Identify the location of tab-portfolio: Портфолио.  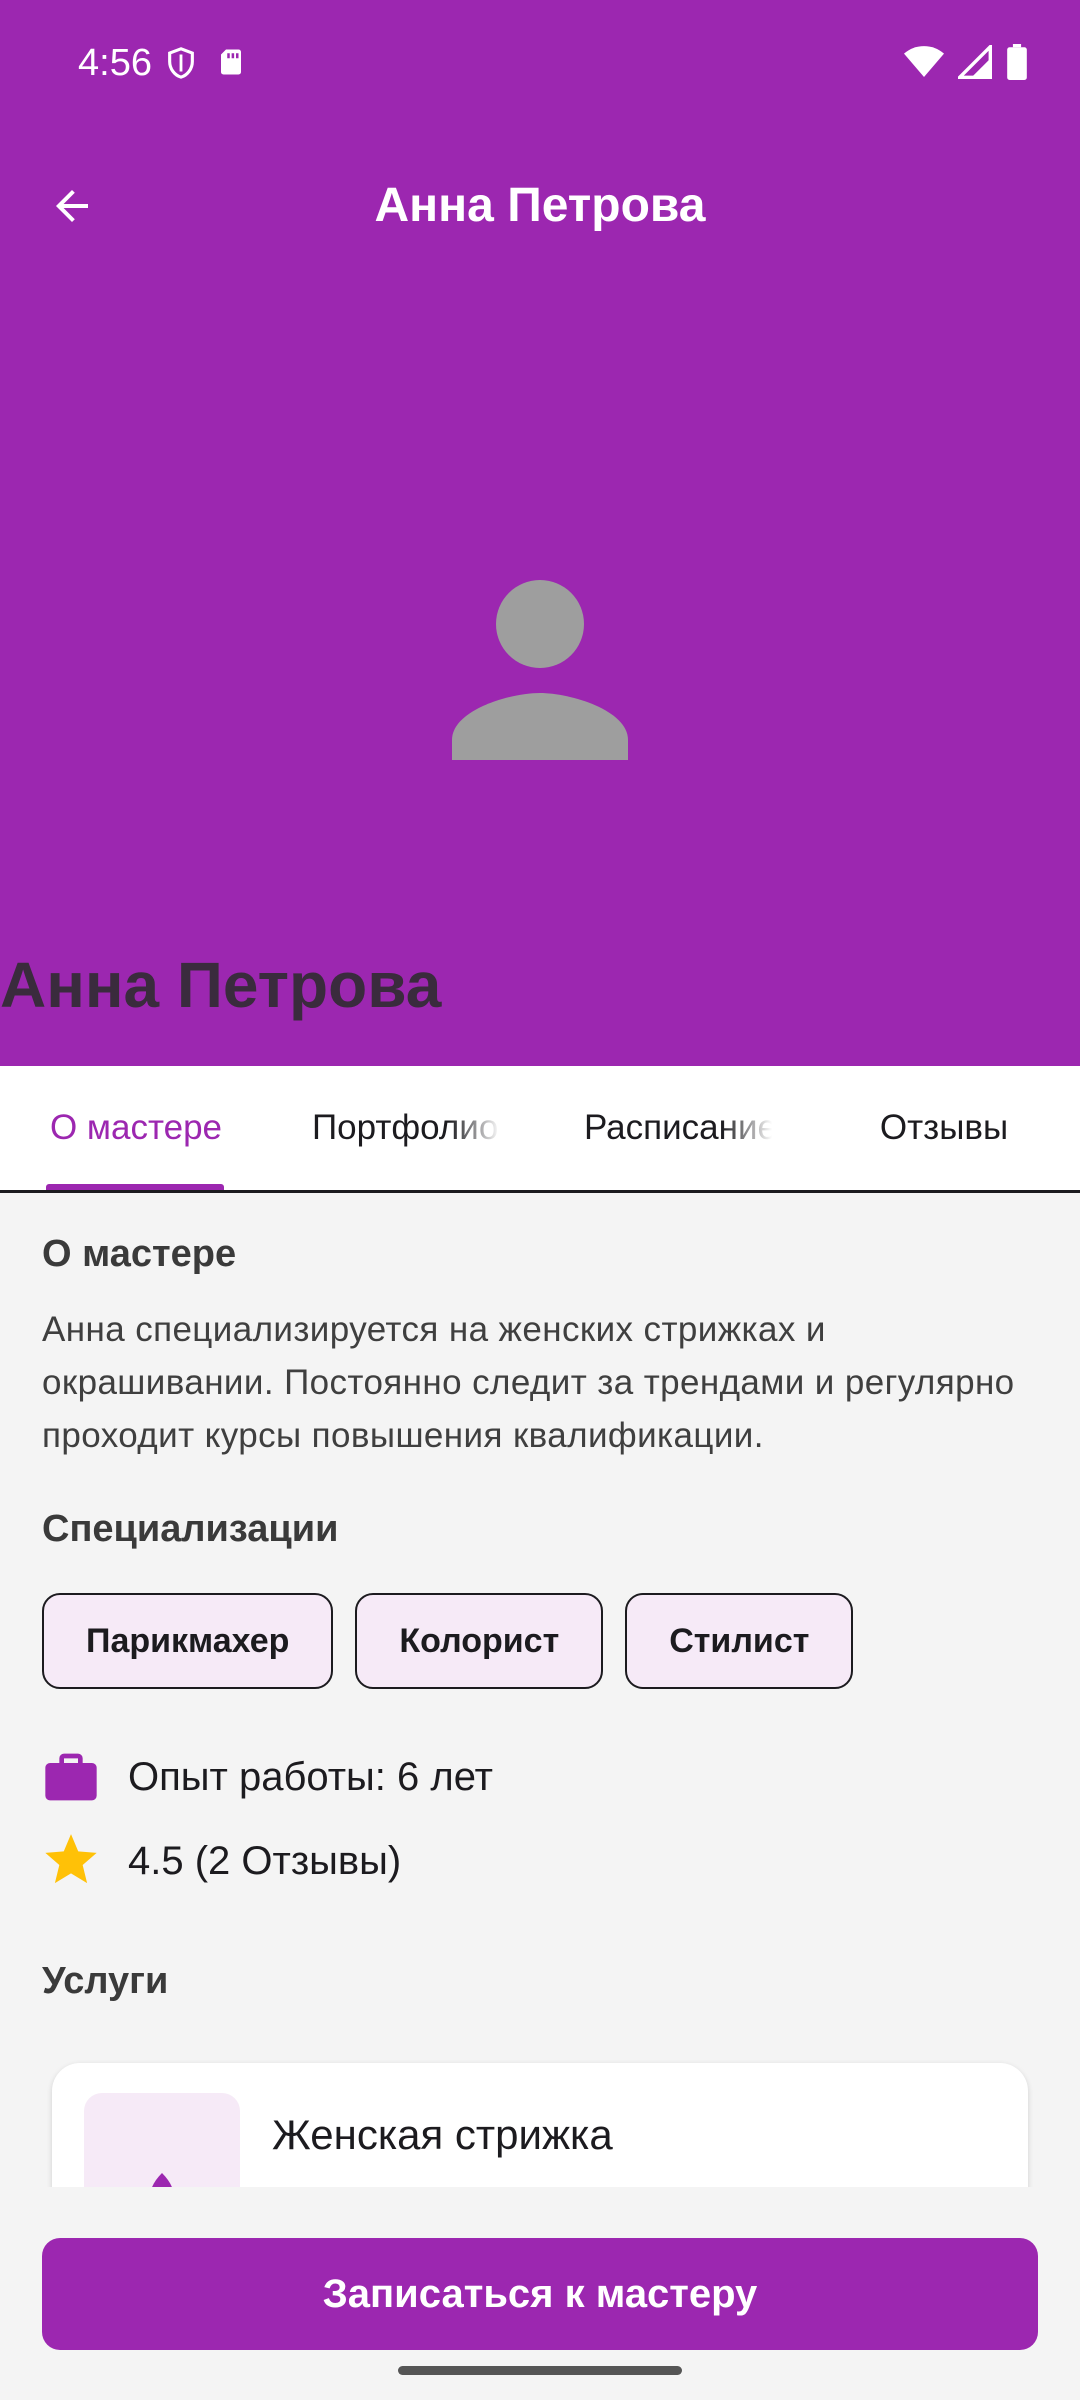
(398, 1128).